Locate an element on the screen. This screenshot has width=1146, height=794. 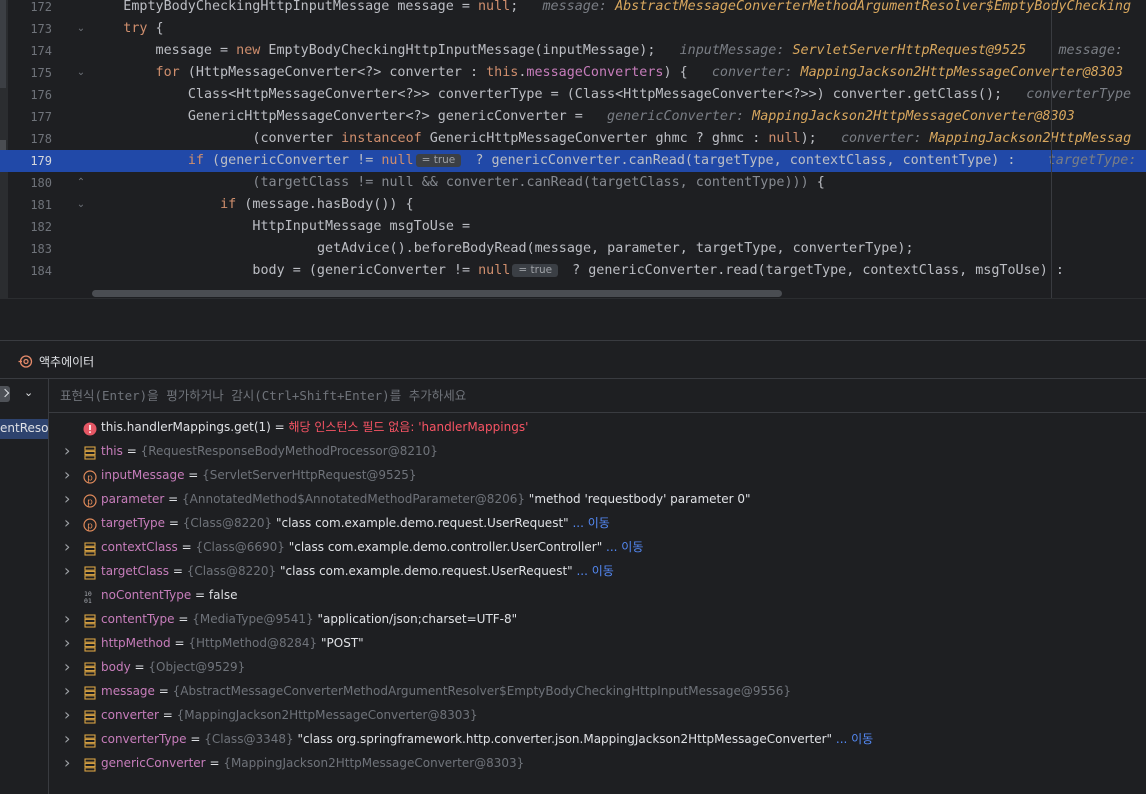
line-number: 176 is located at coordinates (30, 95).